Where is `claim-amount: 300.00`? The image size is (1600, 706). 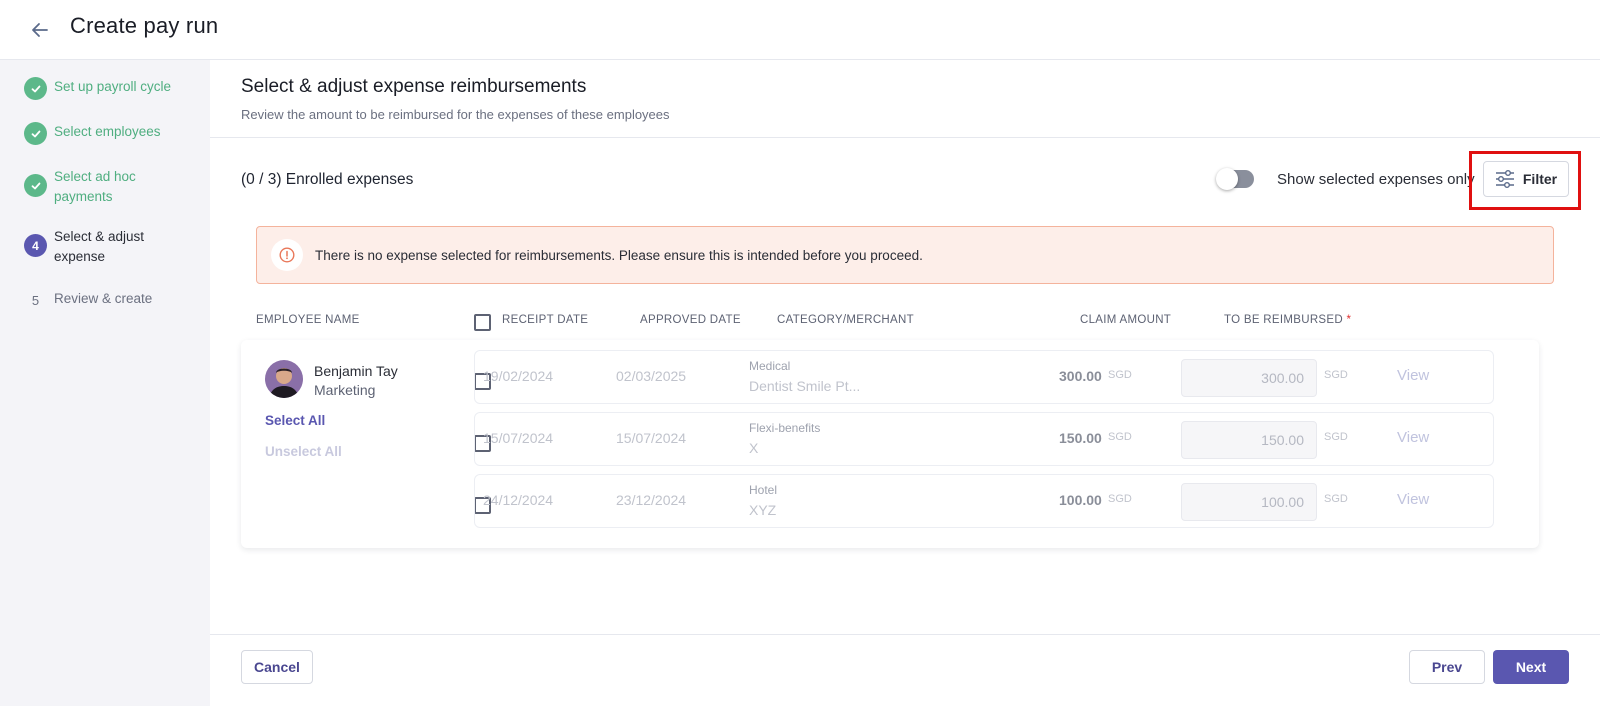 claim-amount: 300.00 is located at coordinates (1080, 376).